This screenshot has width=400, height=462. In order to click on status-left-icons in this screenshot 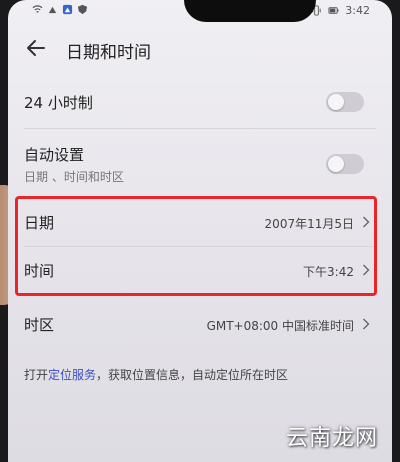, I will do `click(60, 9)`.